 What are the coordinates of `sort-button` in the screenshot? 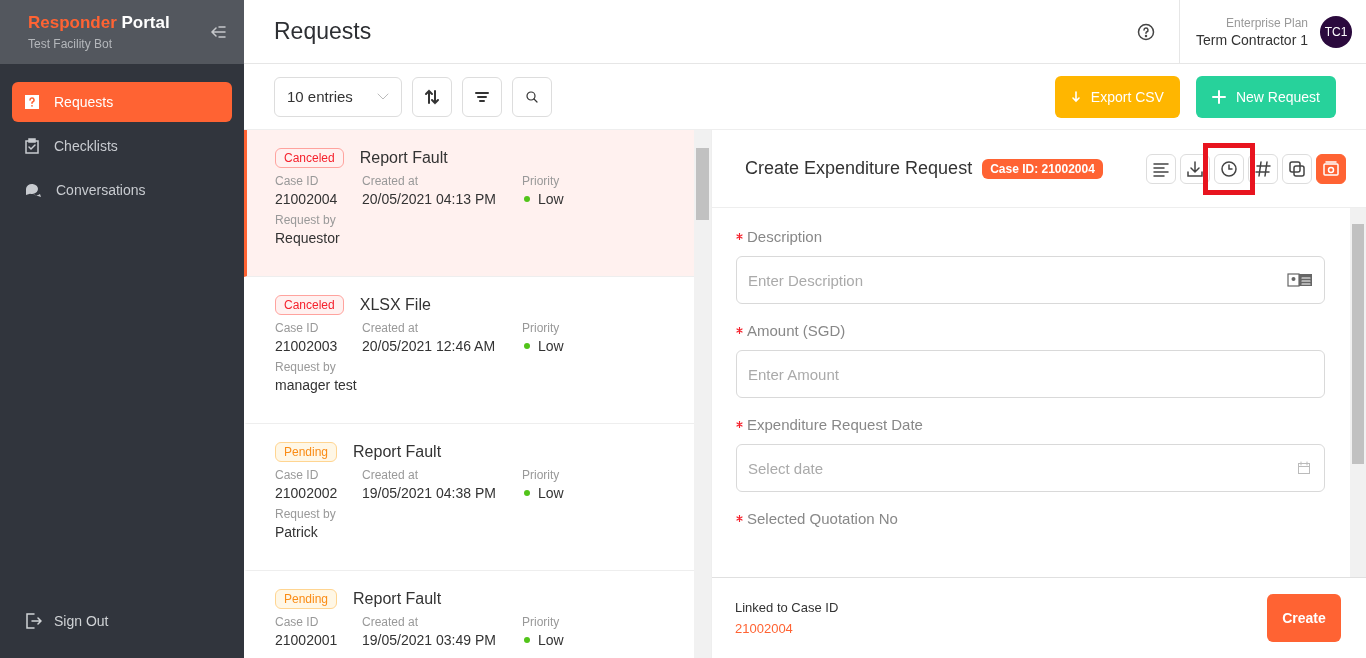 It's located at (432, 96).